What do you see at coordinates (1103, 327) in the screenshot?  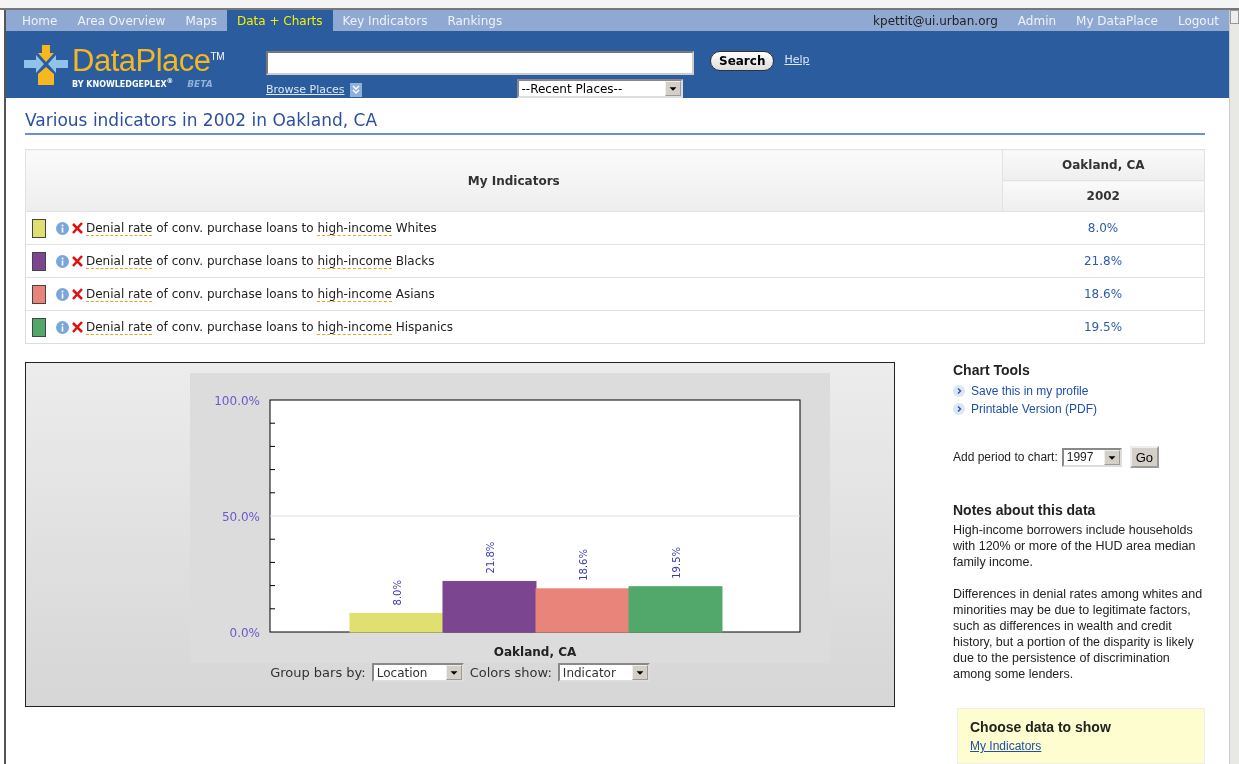 I see `table-cell: 19.5%` at bounding box center [1103, 327].